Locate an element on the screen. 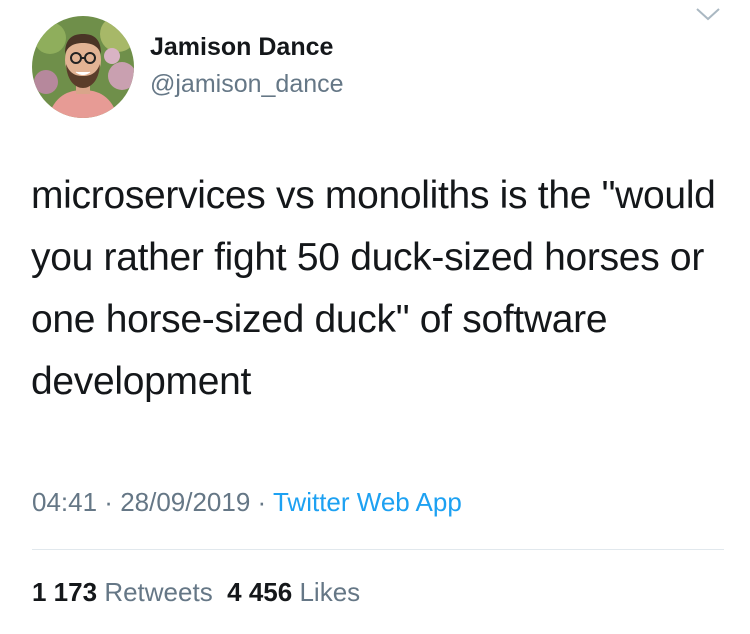  retweets-label: Retweets is located at coordinates (158, 592).